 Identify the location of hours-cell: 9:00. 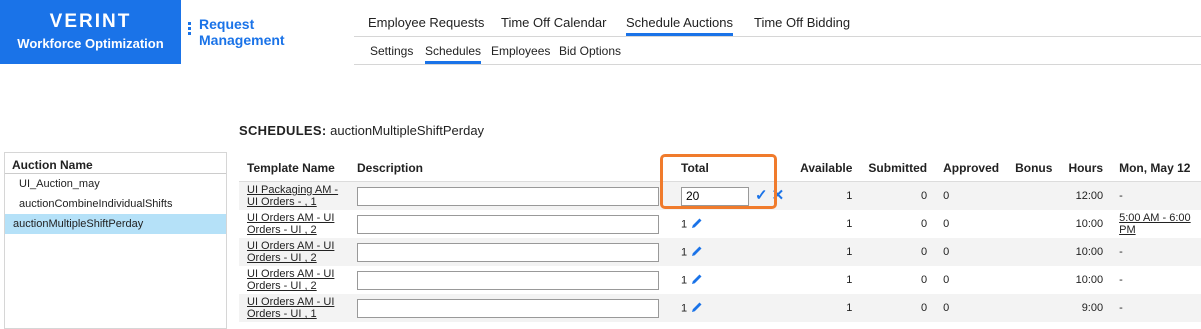
(1086, 308).